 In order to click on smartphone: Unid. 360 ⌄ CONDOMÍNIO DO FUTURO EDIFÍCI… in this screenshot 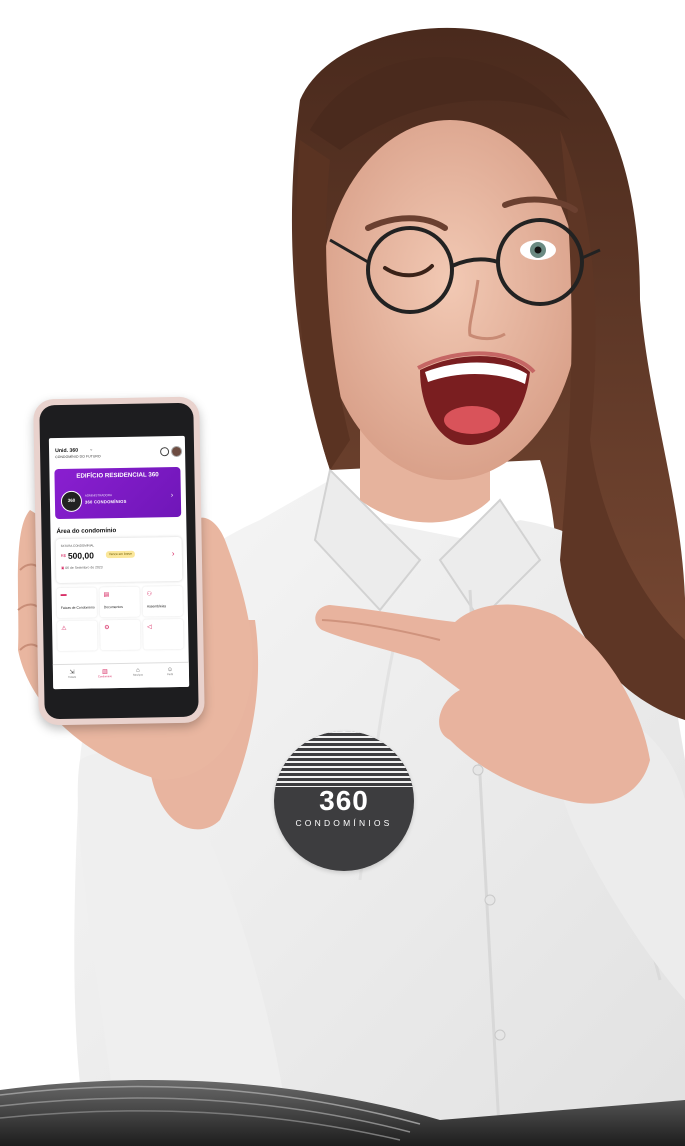, I will do `click(119, 561)`.